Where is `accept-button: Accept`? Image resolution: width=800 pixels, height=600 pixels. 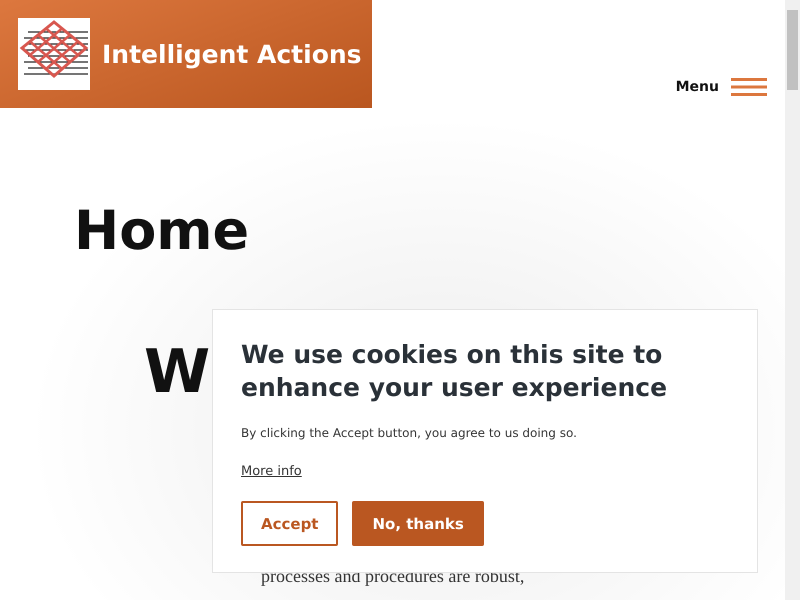 accept-button: Accept is located at coordinates (289, 523).